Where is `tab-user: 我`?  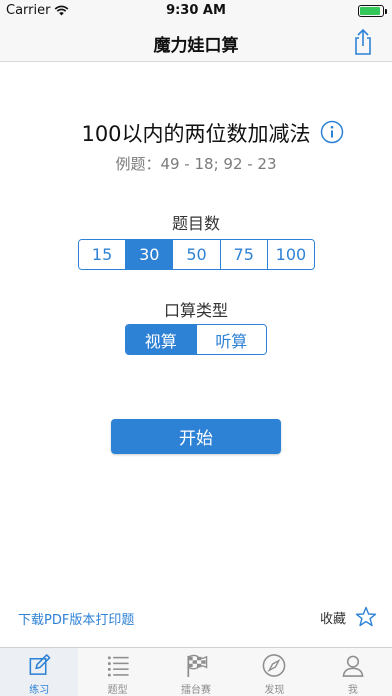 tab-user: 我 is located at coordinates (353, 672).